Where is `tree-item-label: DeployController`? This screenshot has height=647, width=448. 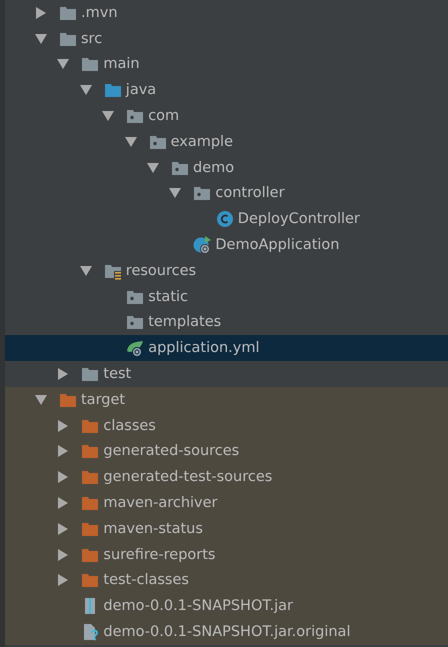
tree-item-label: DeployController is located at coordinates (299, 219).